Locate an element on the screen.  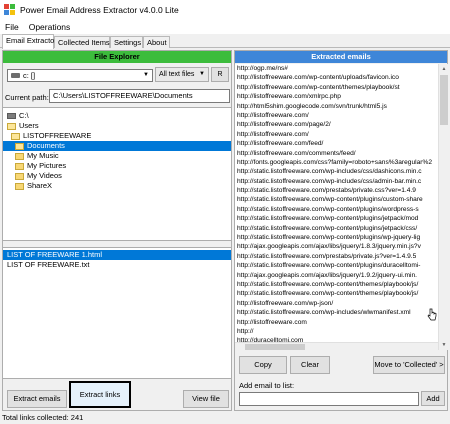
tree-item-label: C:\ is located at coordinates (24, 115).